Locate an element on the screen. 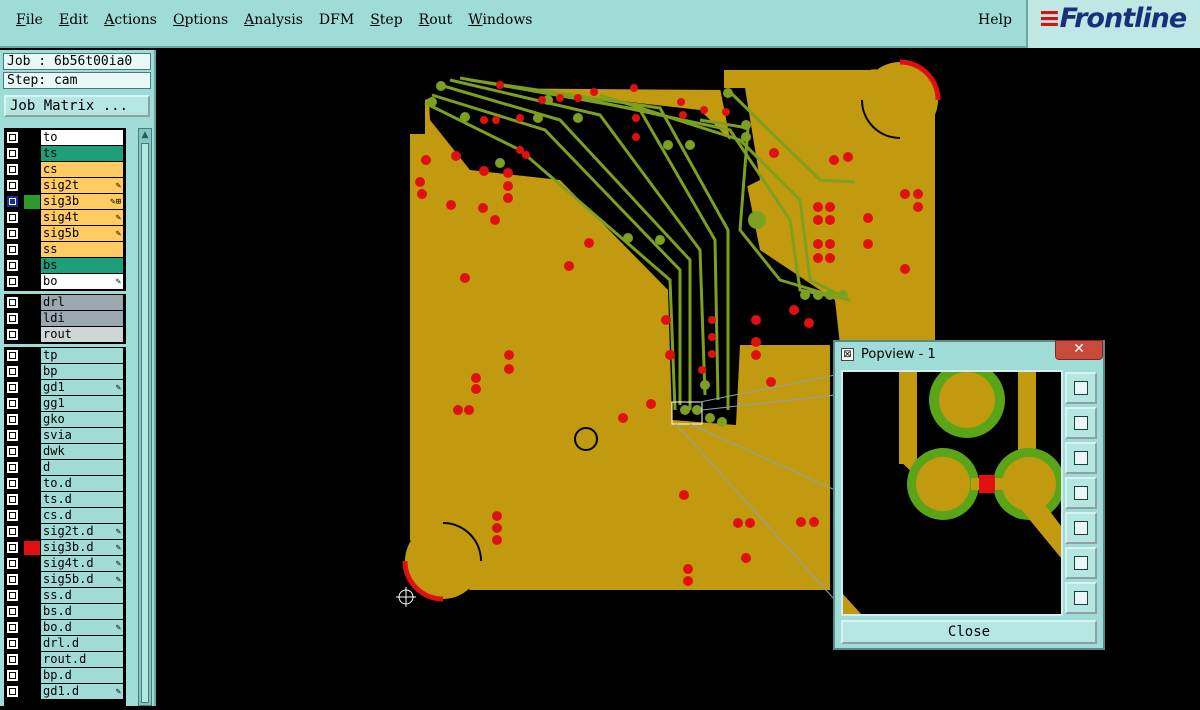 This screenshot has width=1200, height=710. layer-row: sig4t.d ✎ is located at coordinates (65, 564).